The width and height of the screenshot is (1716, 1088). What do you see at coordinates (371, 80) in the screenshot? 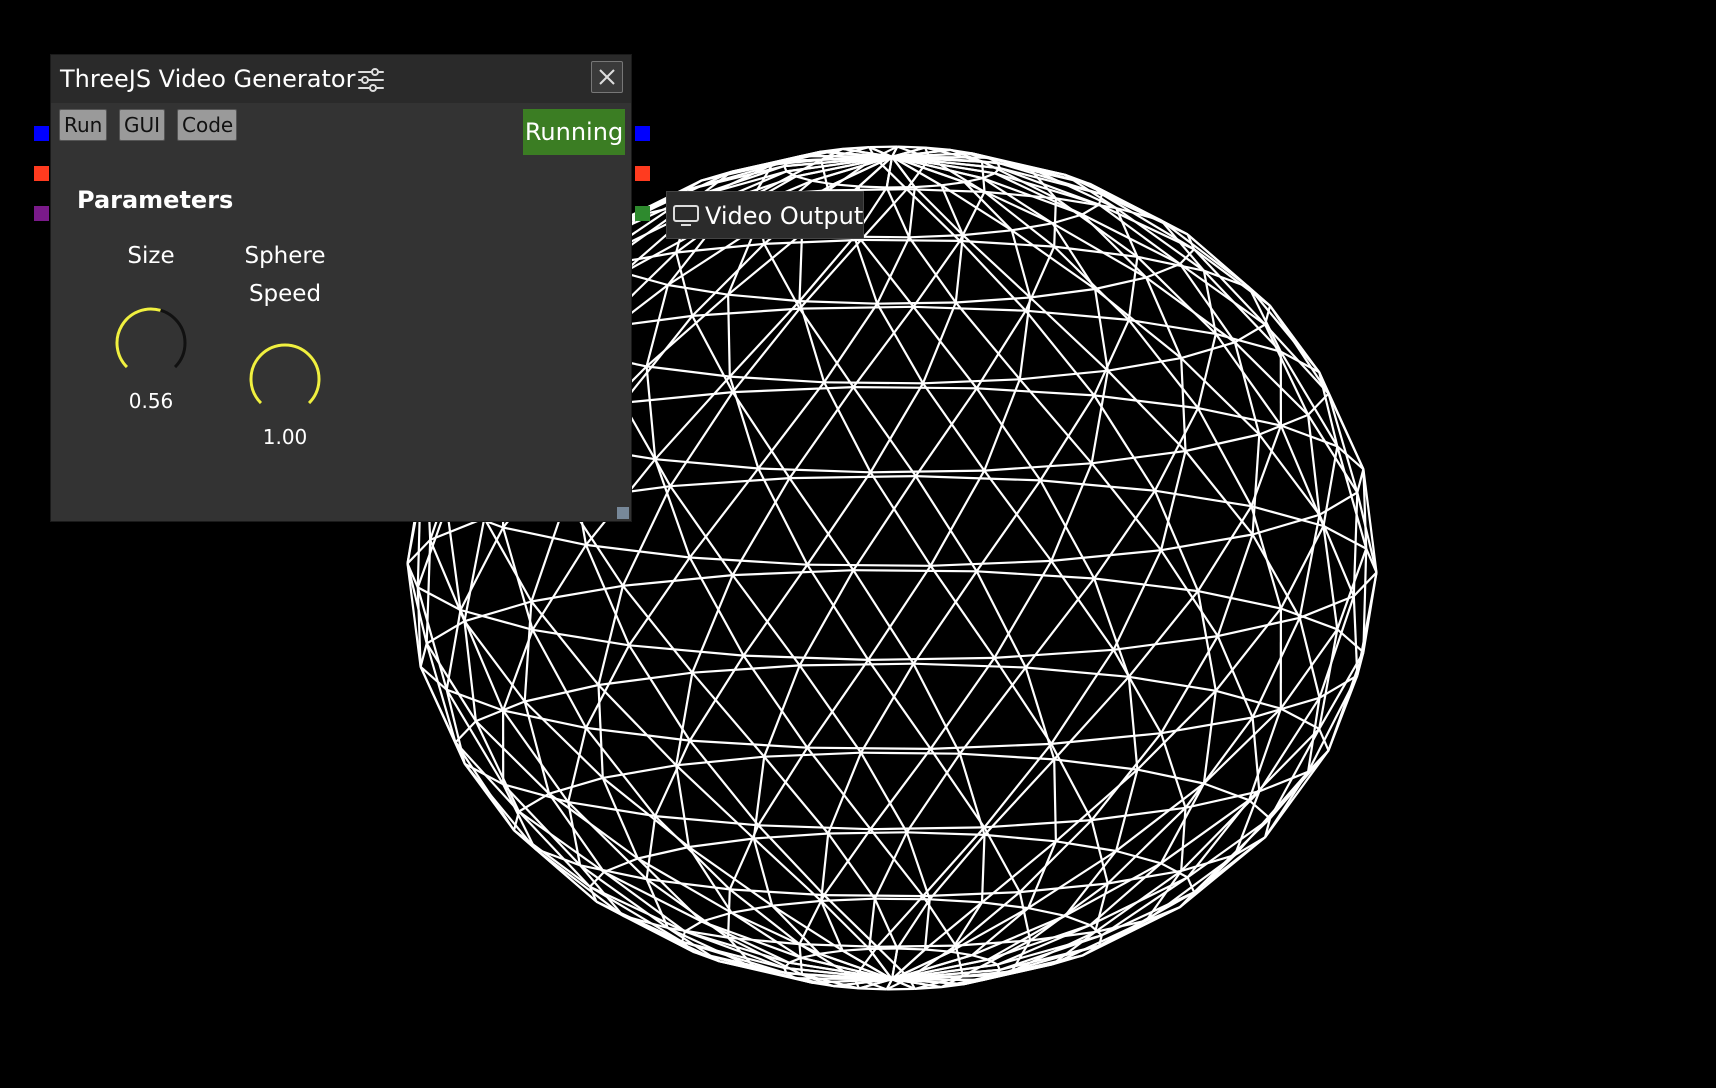
I see `sliders-icon` at bounding box center [371, 80].